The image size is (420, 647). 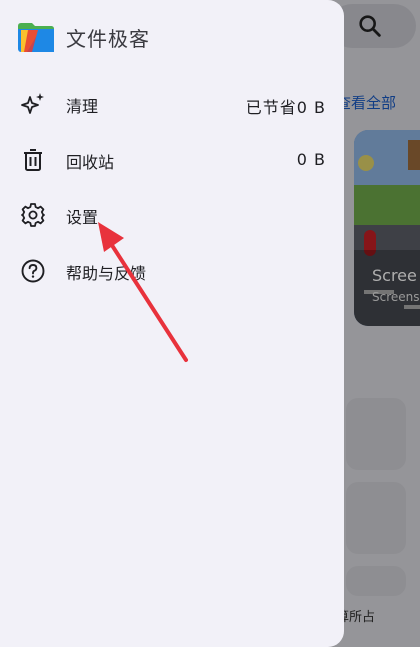 I want to click on trash-icon, so click(x=33, y=160).